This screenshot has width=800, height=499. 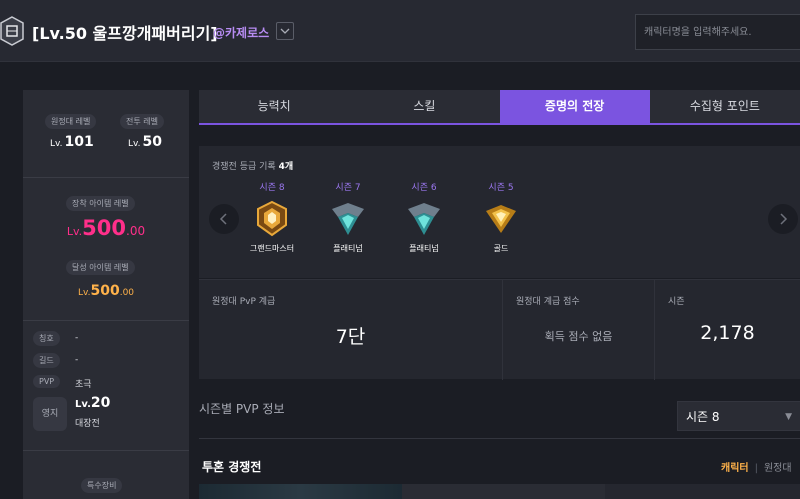 I want to click on title-label: 칭호, so click(x=46, y=338).